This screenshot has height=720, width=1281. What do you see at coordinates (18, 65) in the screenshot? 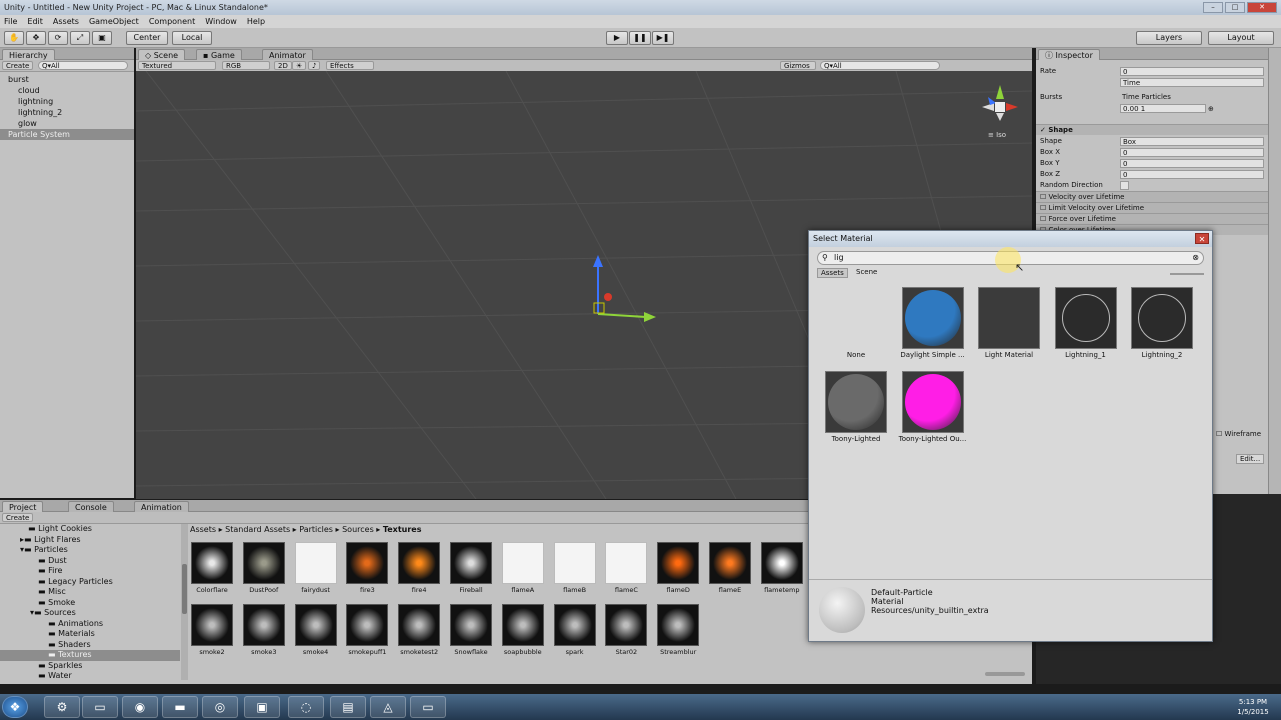
I see `hierarchy-create-button: Create` at bounding box center [18, 65].